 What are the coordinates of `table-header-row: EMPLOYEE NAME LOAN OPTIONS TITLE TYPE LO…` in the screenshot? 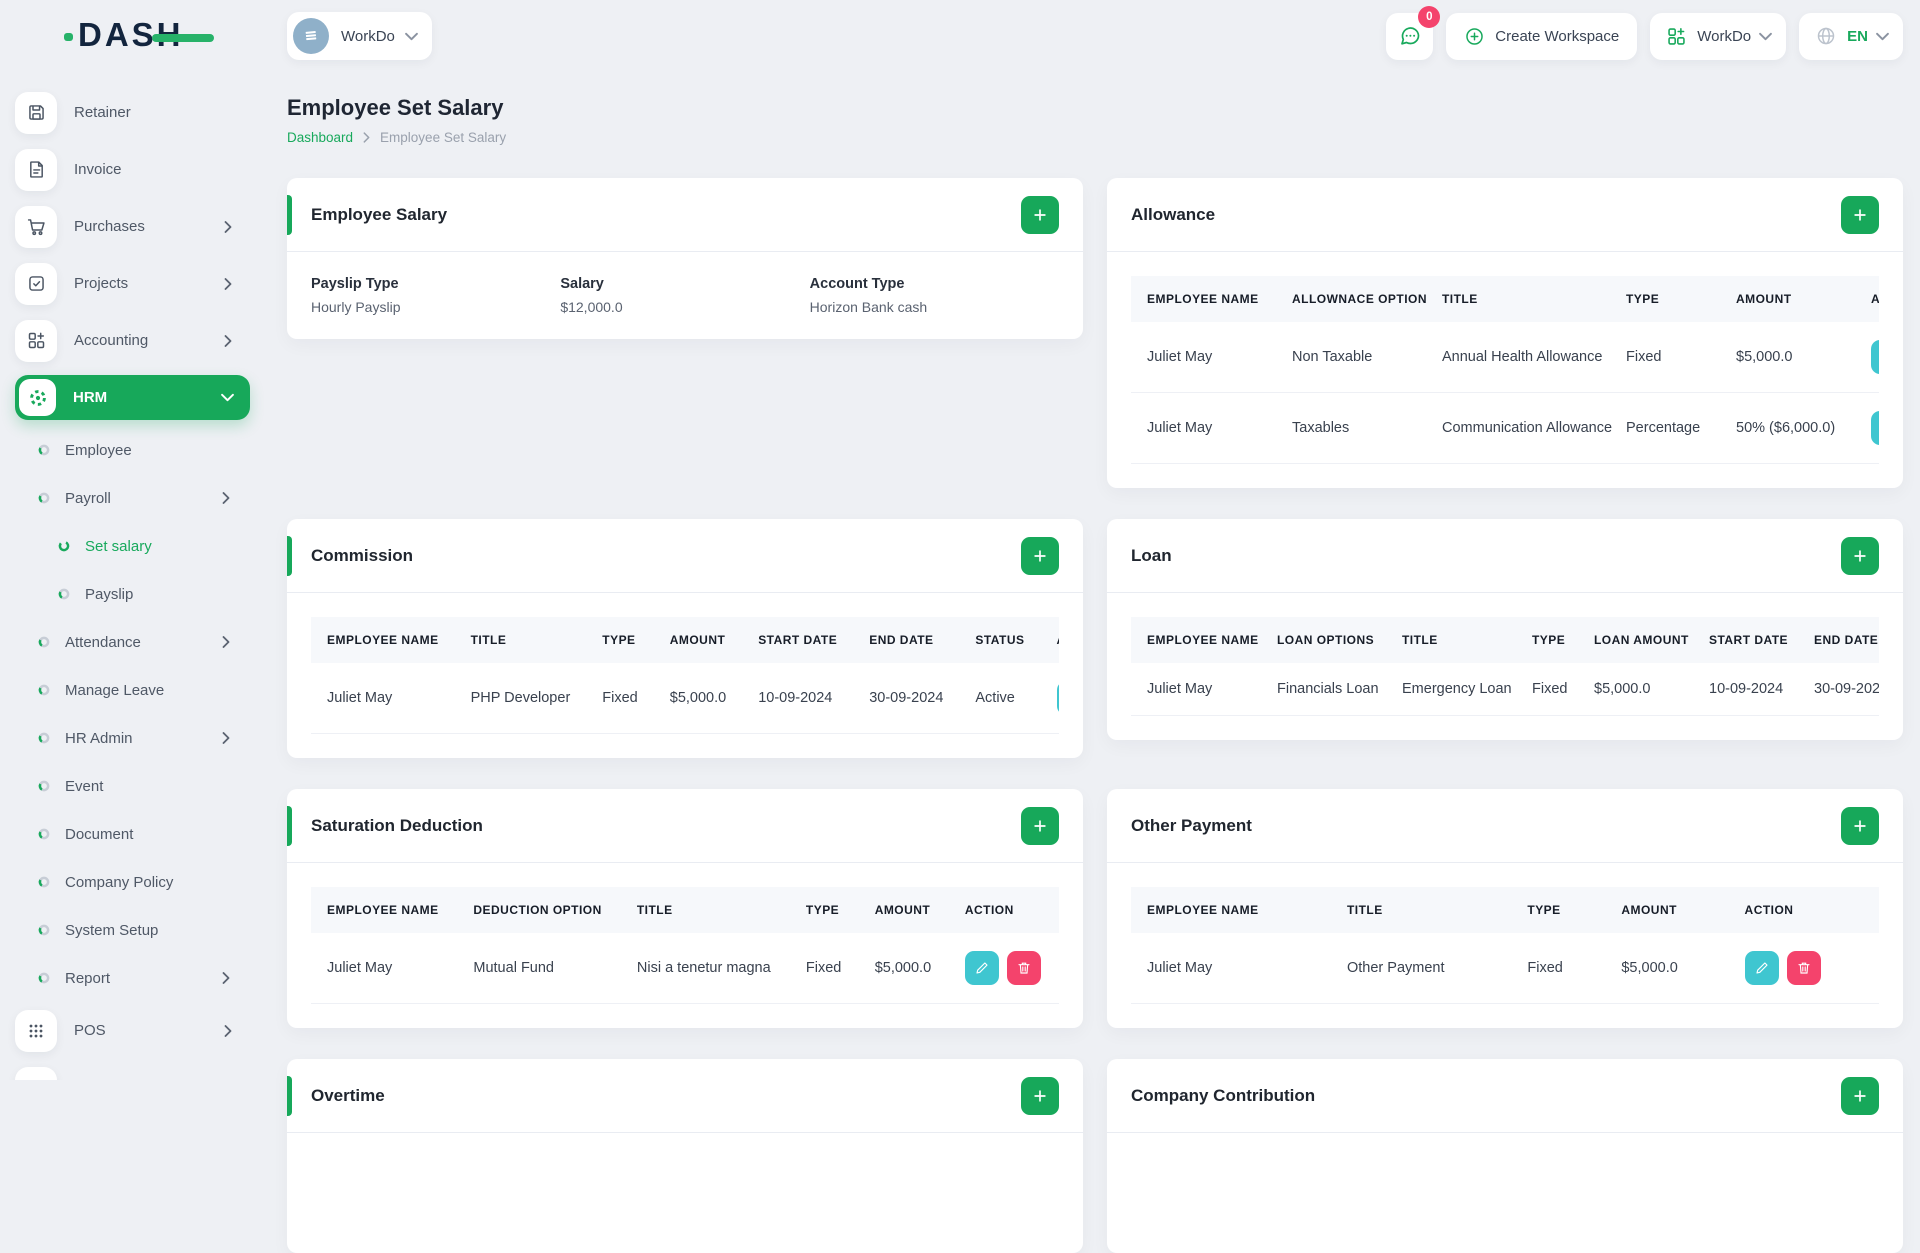 It's located at (1505, 640).